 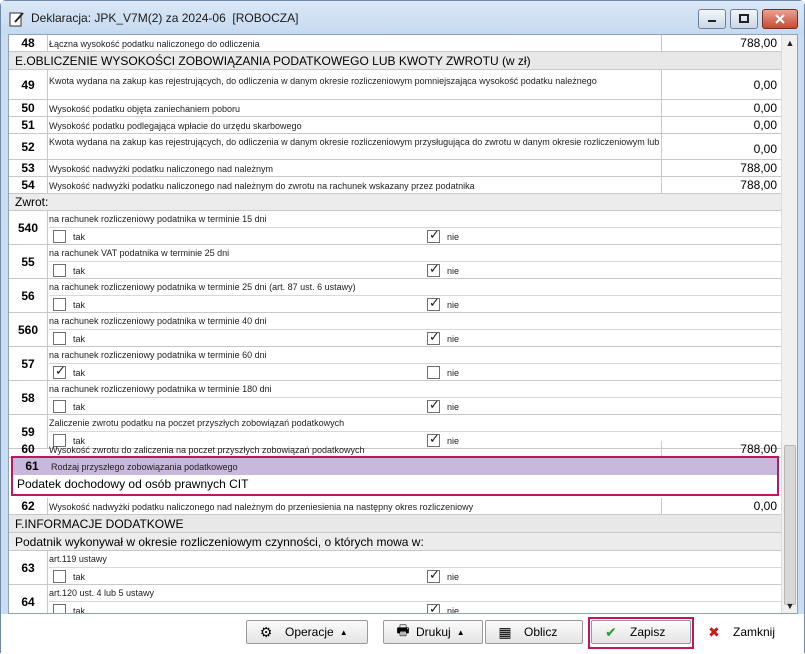 What do you see at coordinates (78, 559) in the screenshot?
I see `field-label: art.119 ustawy` at bounding box center [78, 559].